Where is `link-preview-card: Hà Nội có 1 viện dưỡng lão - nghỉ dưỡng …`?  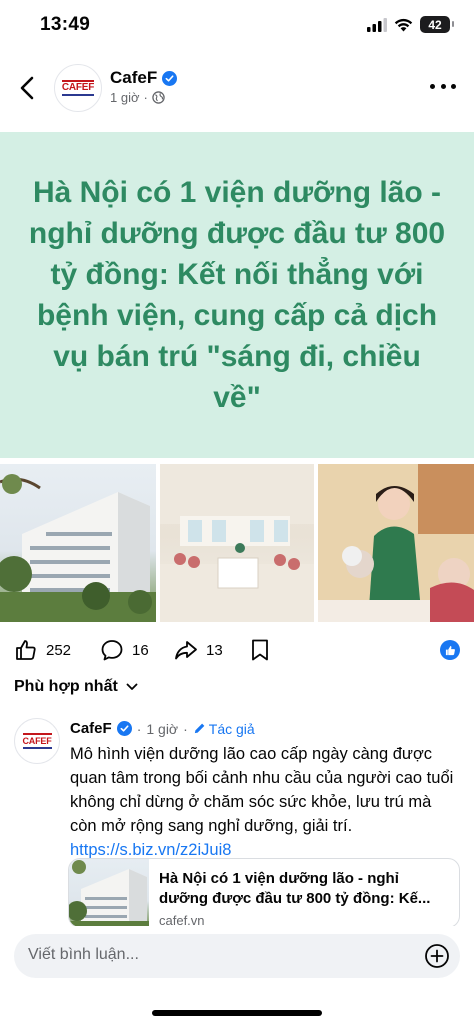 link-preview-card: Hà Nội có 1 viện dưỡng lão - nghỉ dưỡng … is located at coordinates (264, 893).